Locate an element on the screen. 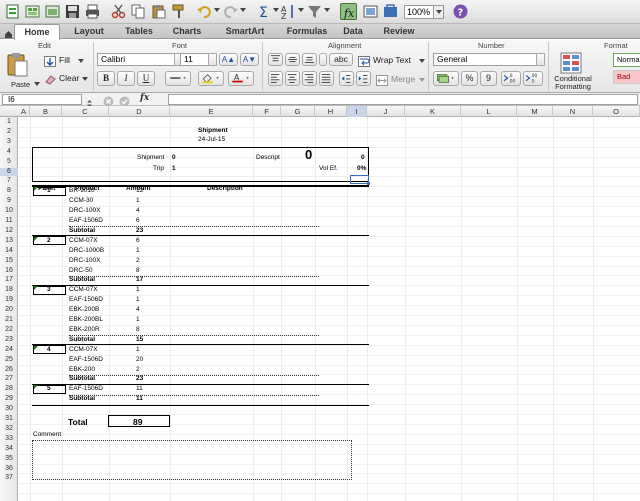  row-header-19: 19 is located at coordinates (9, 300).